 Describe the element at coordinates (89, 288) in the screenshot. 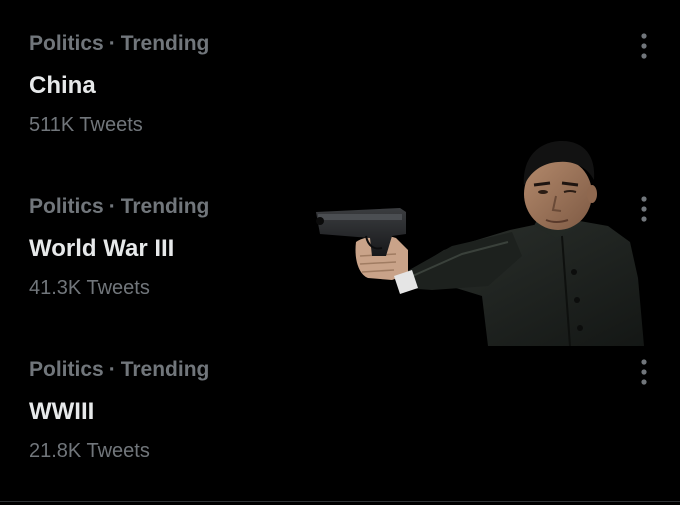

I see `trend-tweet-count: 41.3K Tweets` at that location.